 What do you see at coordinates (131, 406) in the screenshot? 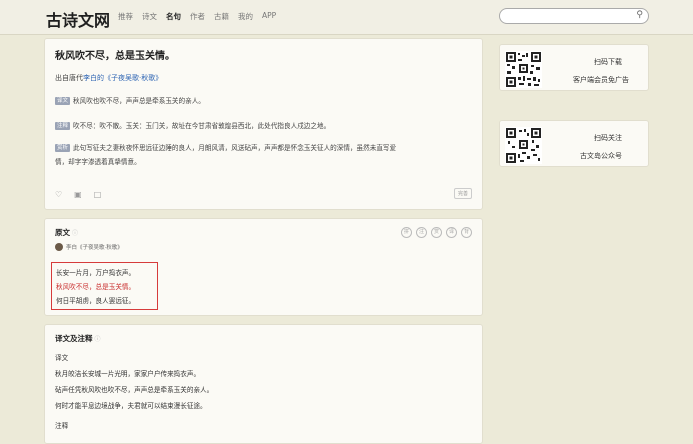
I see `translation-line: 何时才能平息边境战争，夫君就可以结束漫长征途。` at bounding box center [131, 406].